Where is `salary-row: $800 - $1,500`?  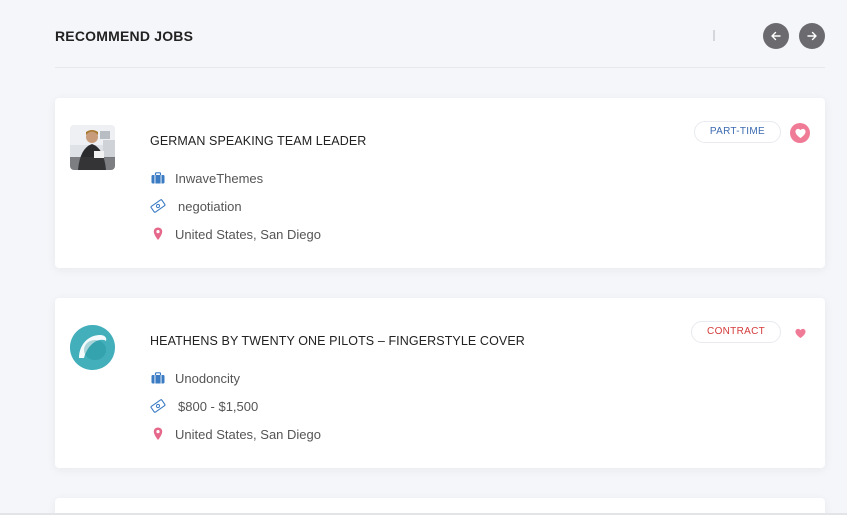 salary-row: $800 - $1,500 is located at coordinates (204, 406).